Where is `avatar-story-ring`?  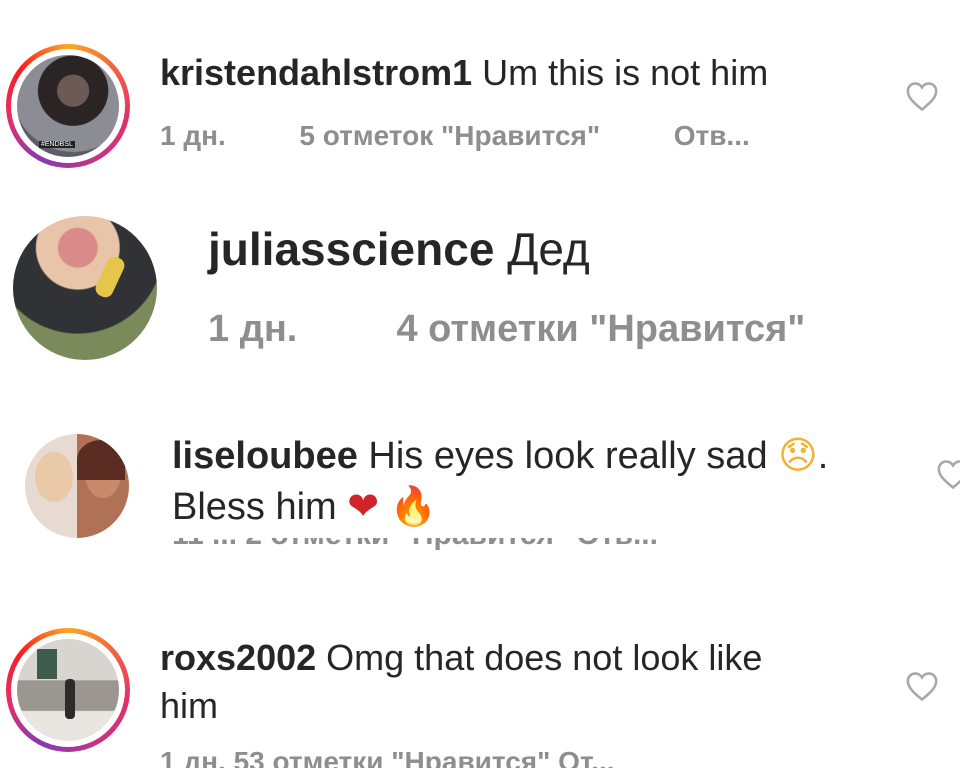
avatar-story-ring is located at coordinates (68, 690).